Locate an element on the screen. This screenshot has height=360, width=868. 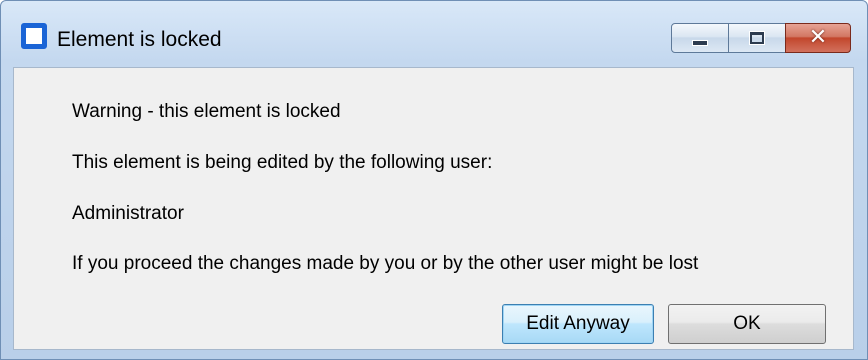
minimize-icon is located at coordinates (700, 42).